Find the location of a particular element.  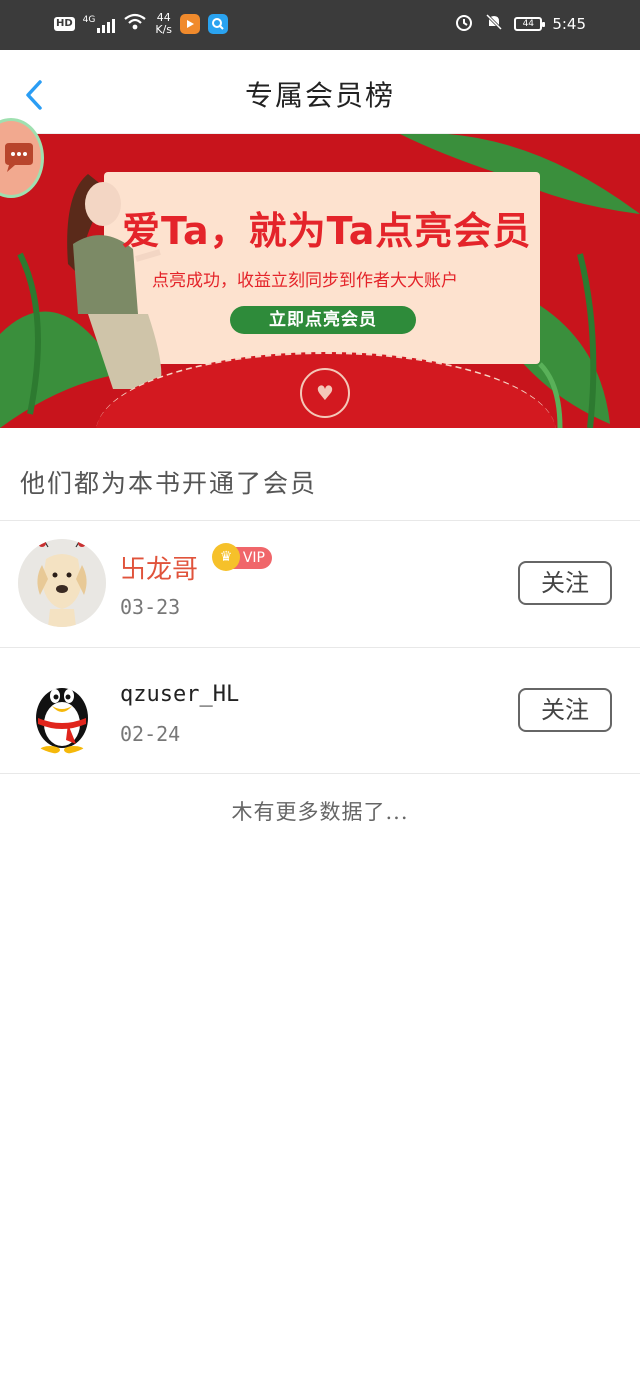

member-name: 卐龙哥 is located at coordinates (159, 567).